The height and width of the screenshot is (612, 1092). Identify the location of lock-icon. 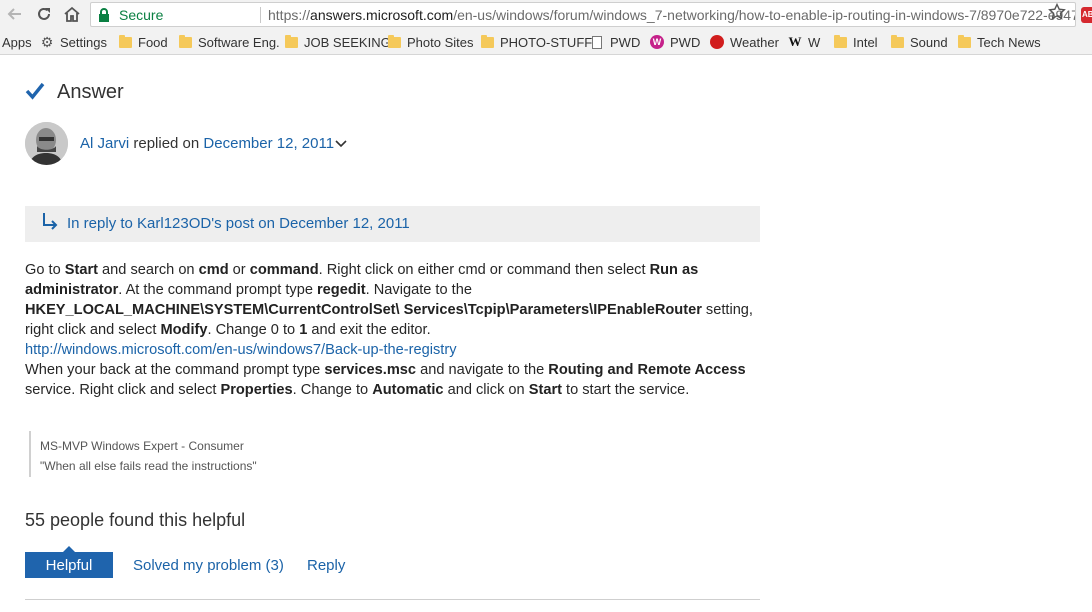
(104, 15).